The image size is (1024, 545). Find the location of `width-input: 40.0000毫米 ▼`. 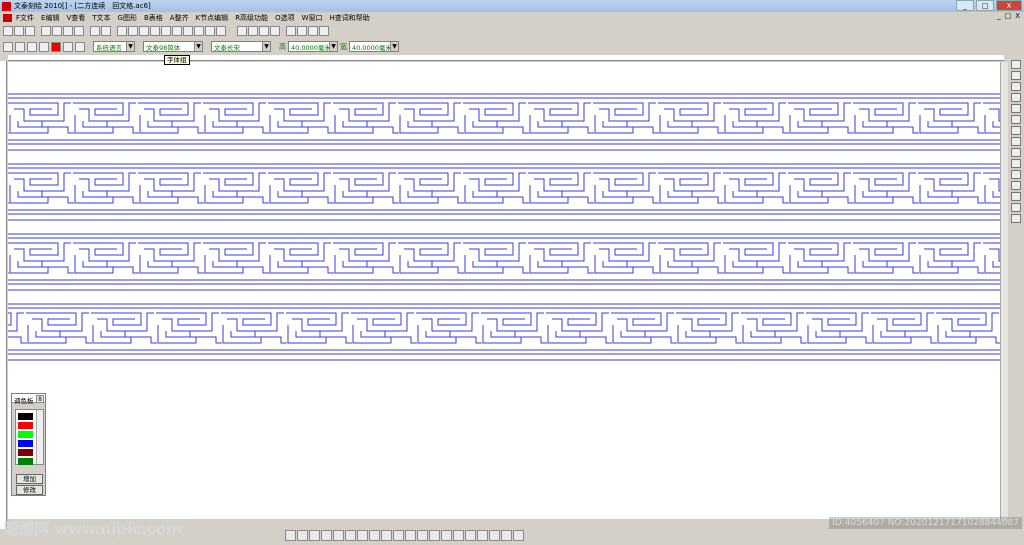

width-input: 40.0000毫米 ▼ is located at coordinates (374, 46).